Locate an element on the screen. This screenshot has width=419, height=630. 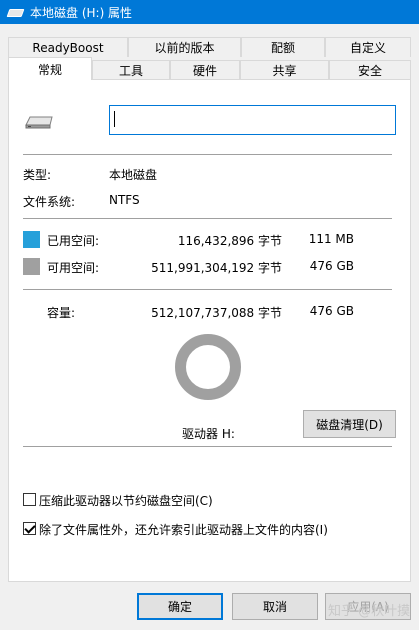
ok-button: 确定 is located at coordinates (180, 606).